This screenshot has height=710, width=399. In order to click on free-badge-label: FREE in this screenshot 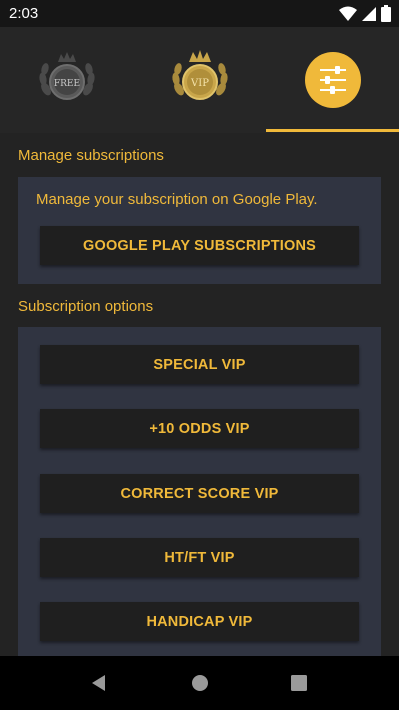, I will do `click(66, 84)`.